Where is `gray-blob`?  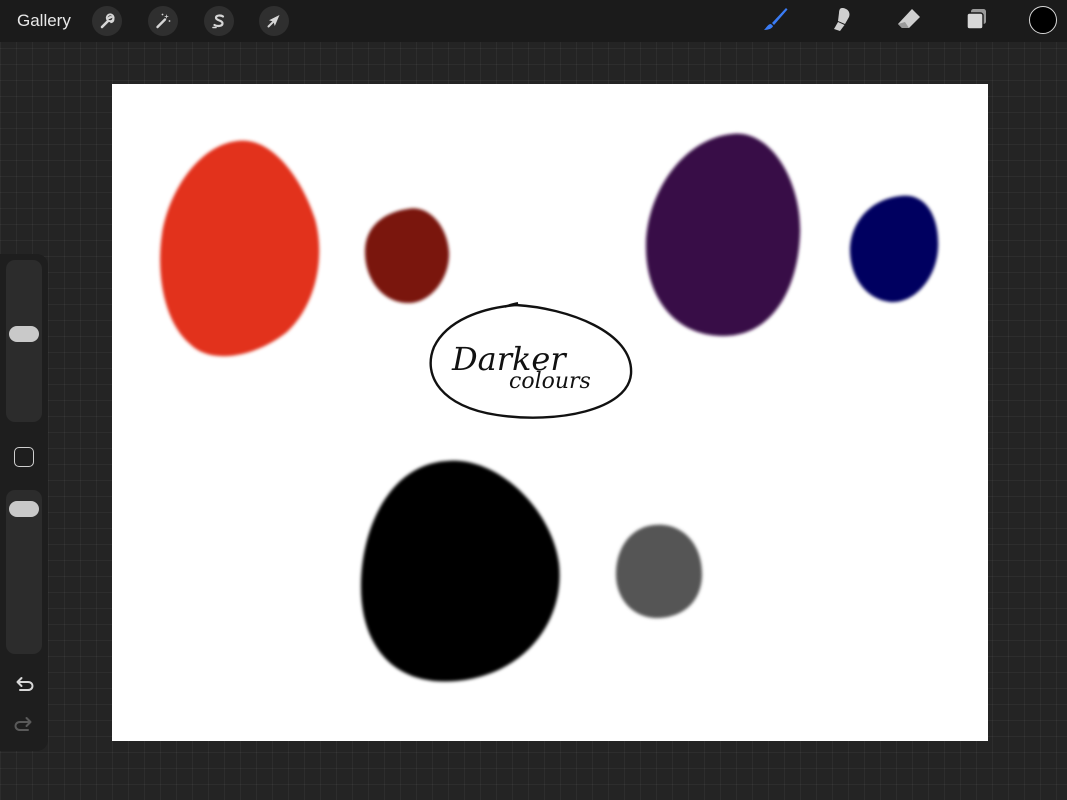
gray-blob is located at coordinates (659, 571).